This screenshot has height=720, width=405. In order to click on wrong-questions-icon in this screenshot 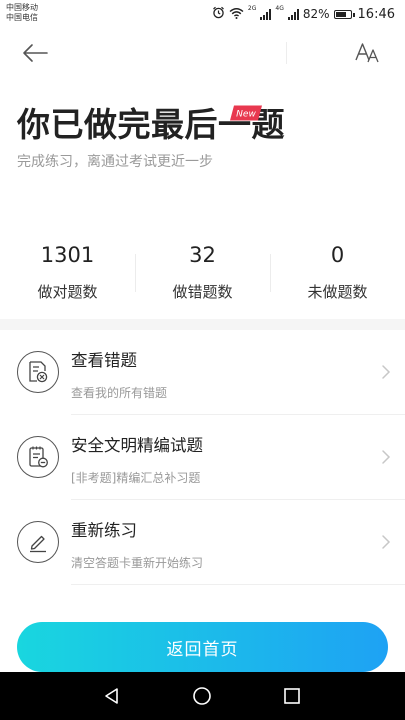, I will do `click(38, 372)`.